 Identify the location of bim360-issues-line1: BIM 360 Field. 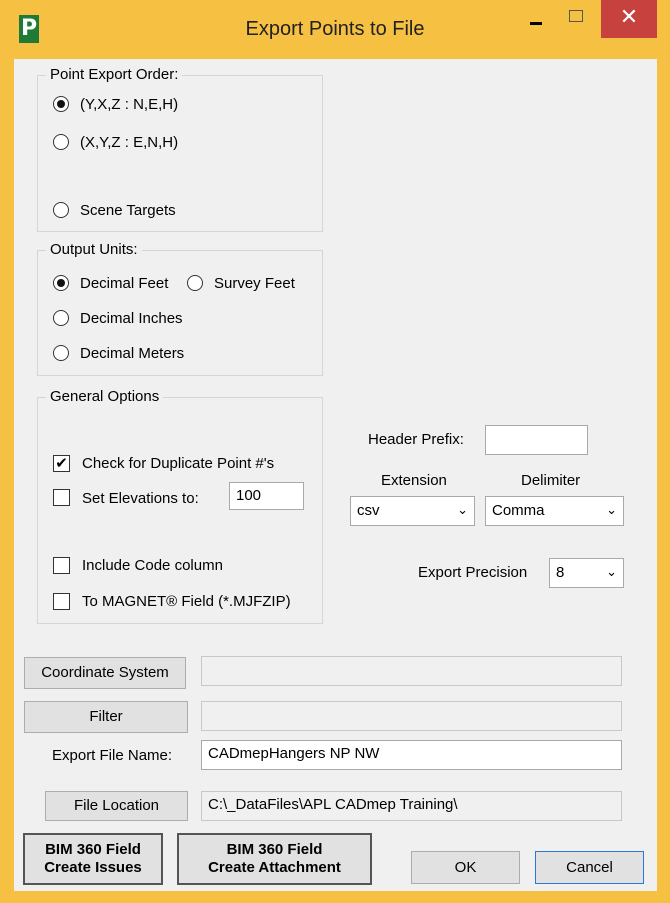
(93, 849).